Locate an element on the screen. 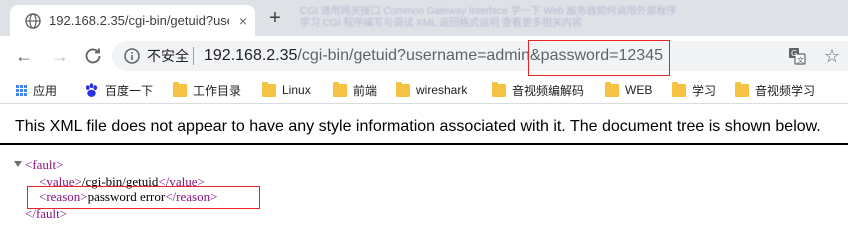  annotation-box-reason is located at coordinates (143, 197).